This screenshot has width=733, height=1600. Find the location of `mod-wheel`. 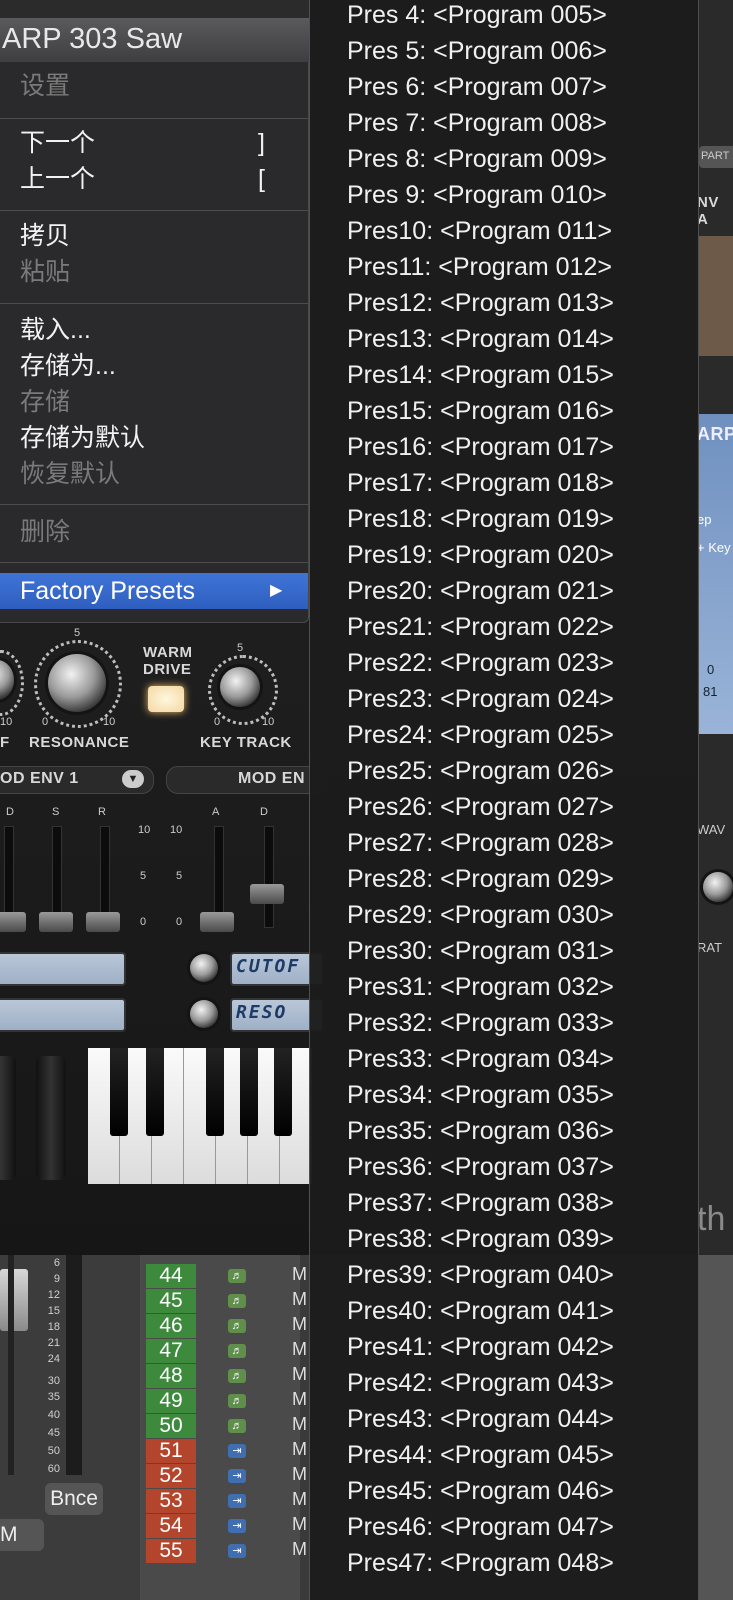

mod-wheel is located at coordinates (51, 1118).